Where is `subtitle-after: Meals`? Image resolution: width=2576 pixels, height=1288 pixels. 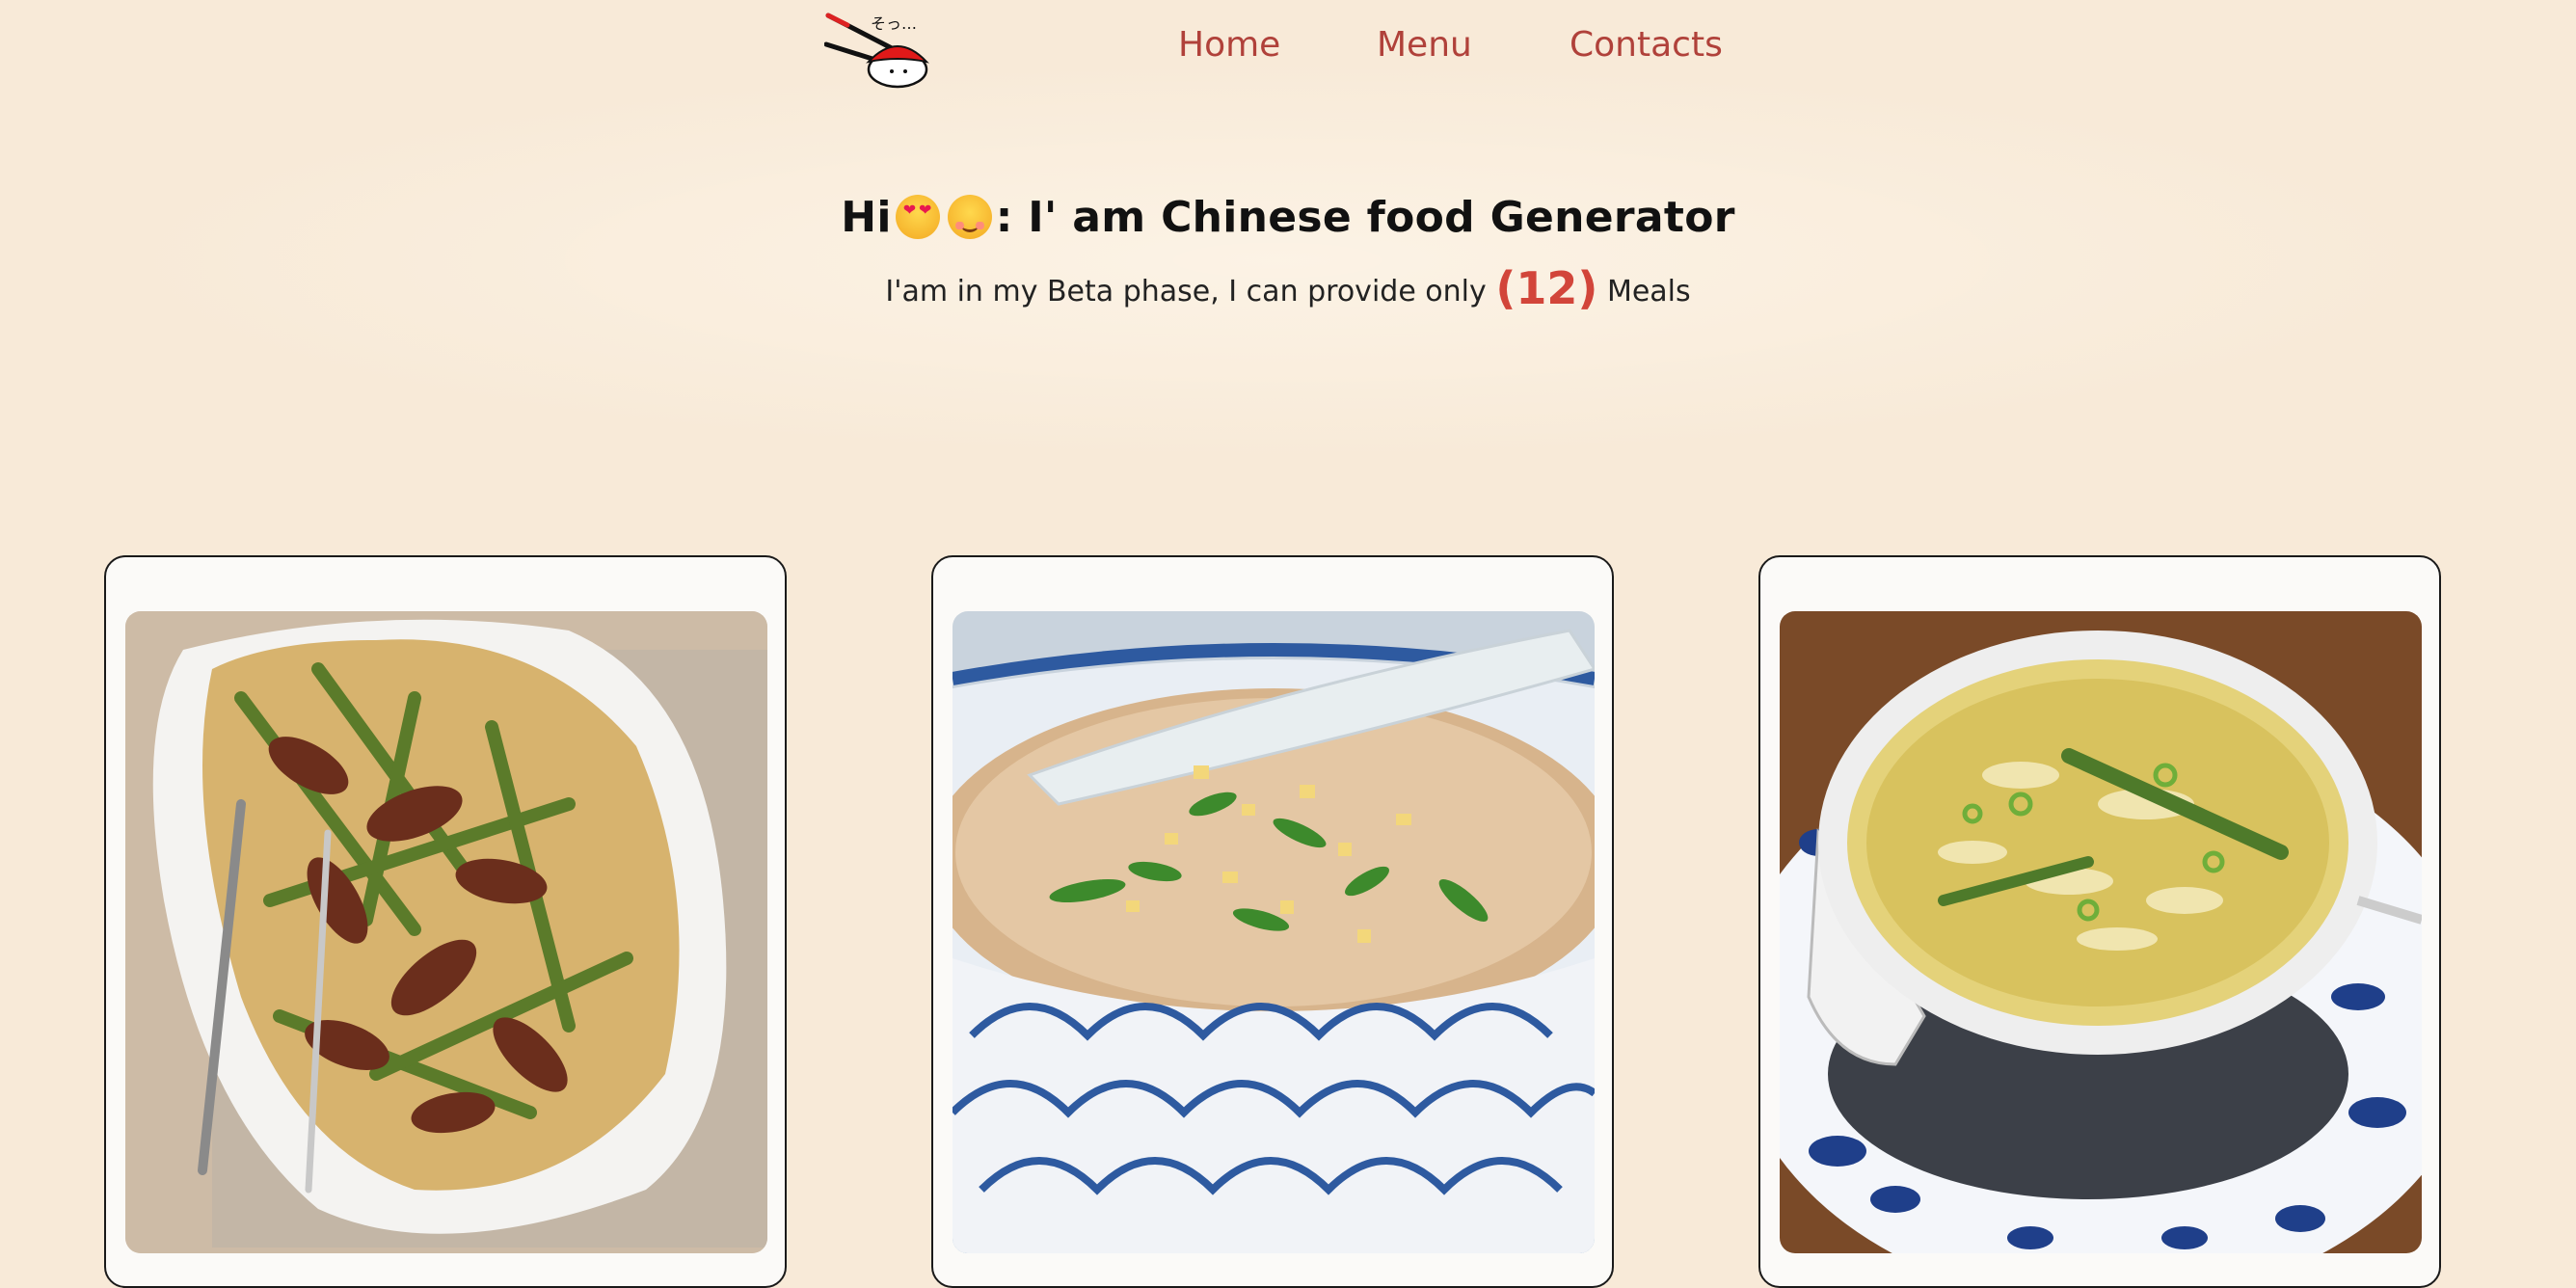 subtitle-after: Meals is located at coordinates (1649, 292).